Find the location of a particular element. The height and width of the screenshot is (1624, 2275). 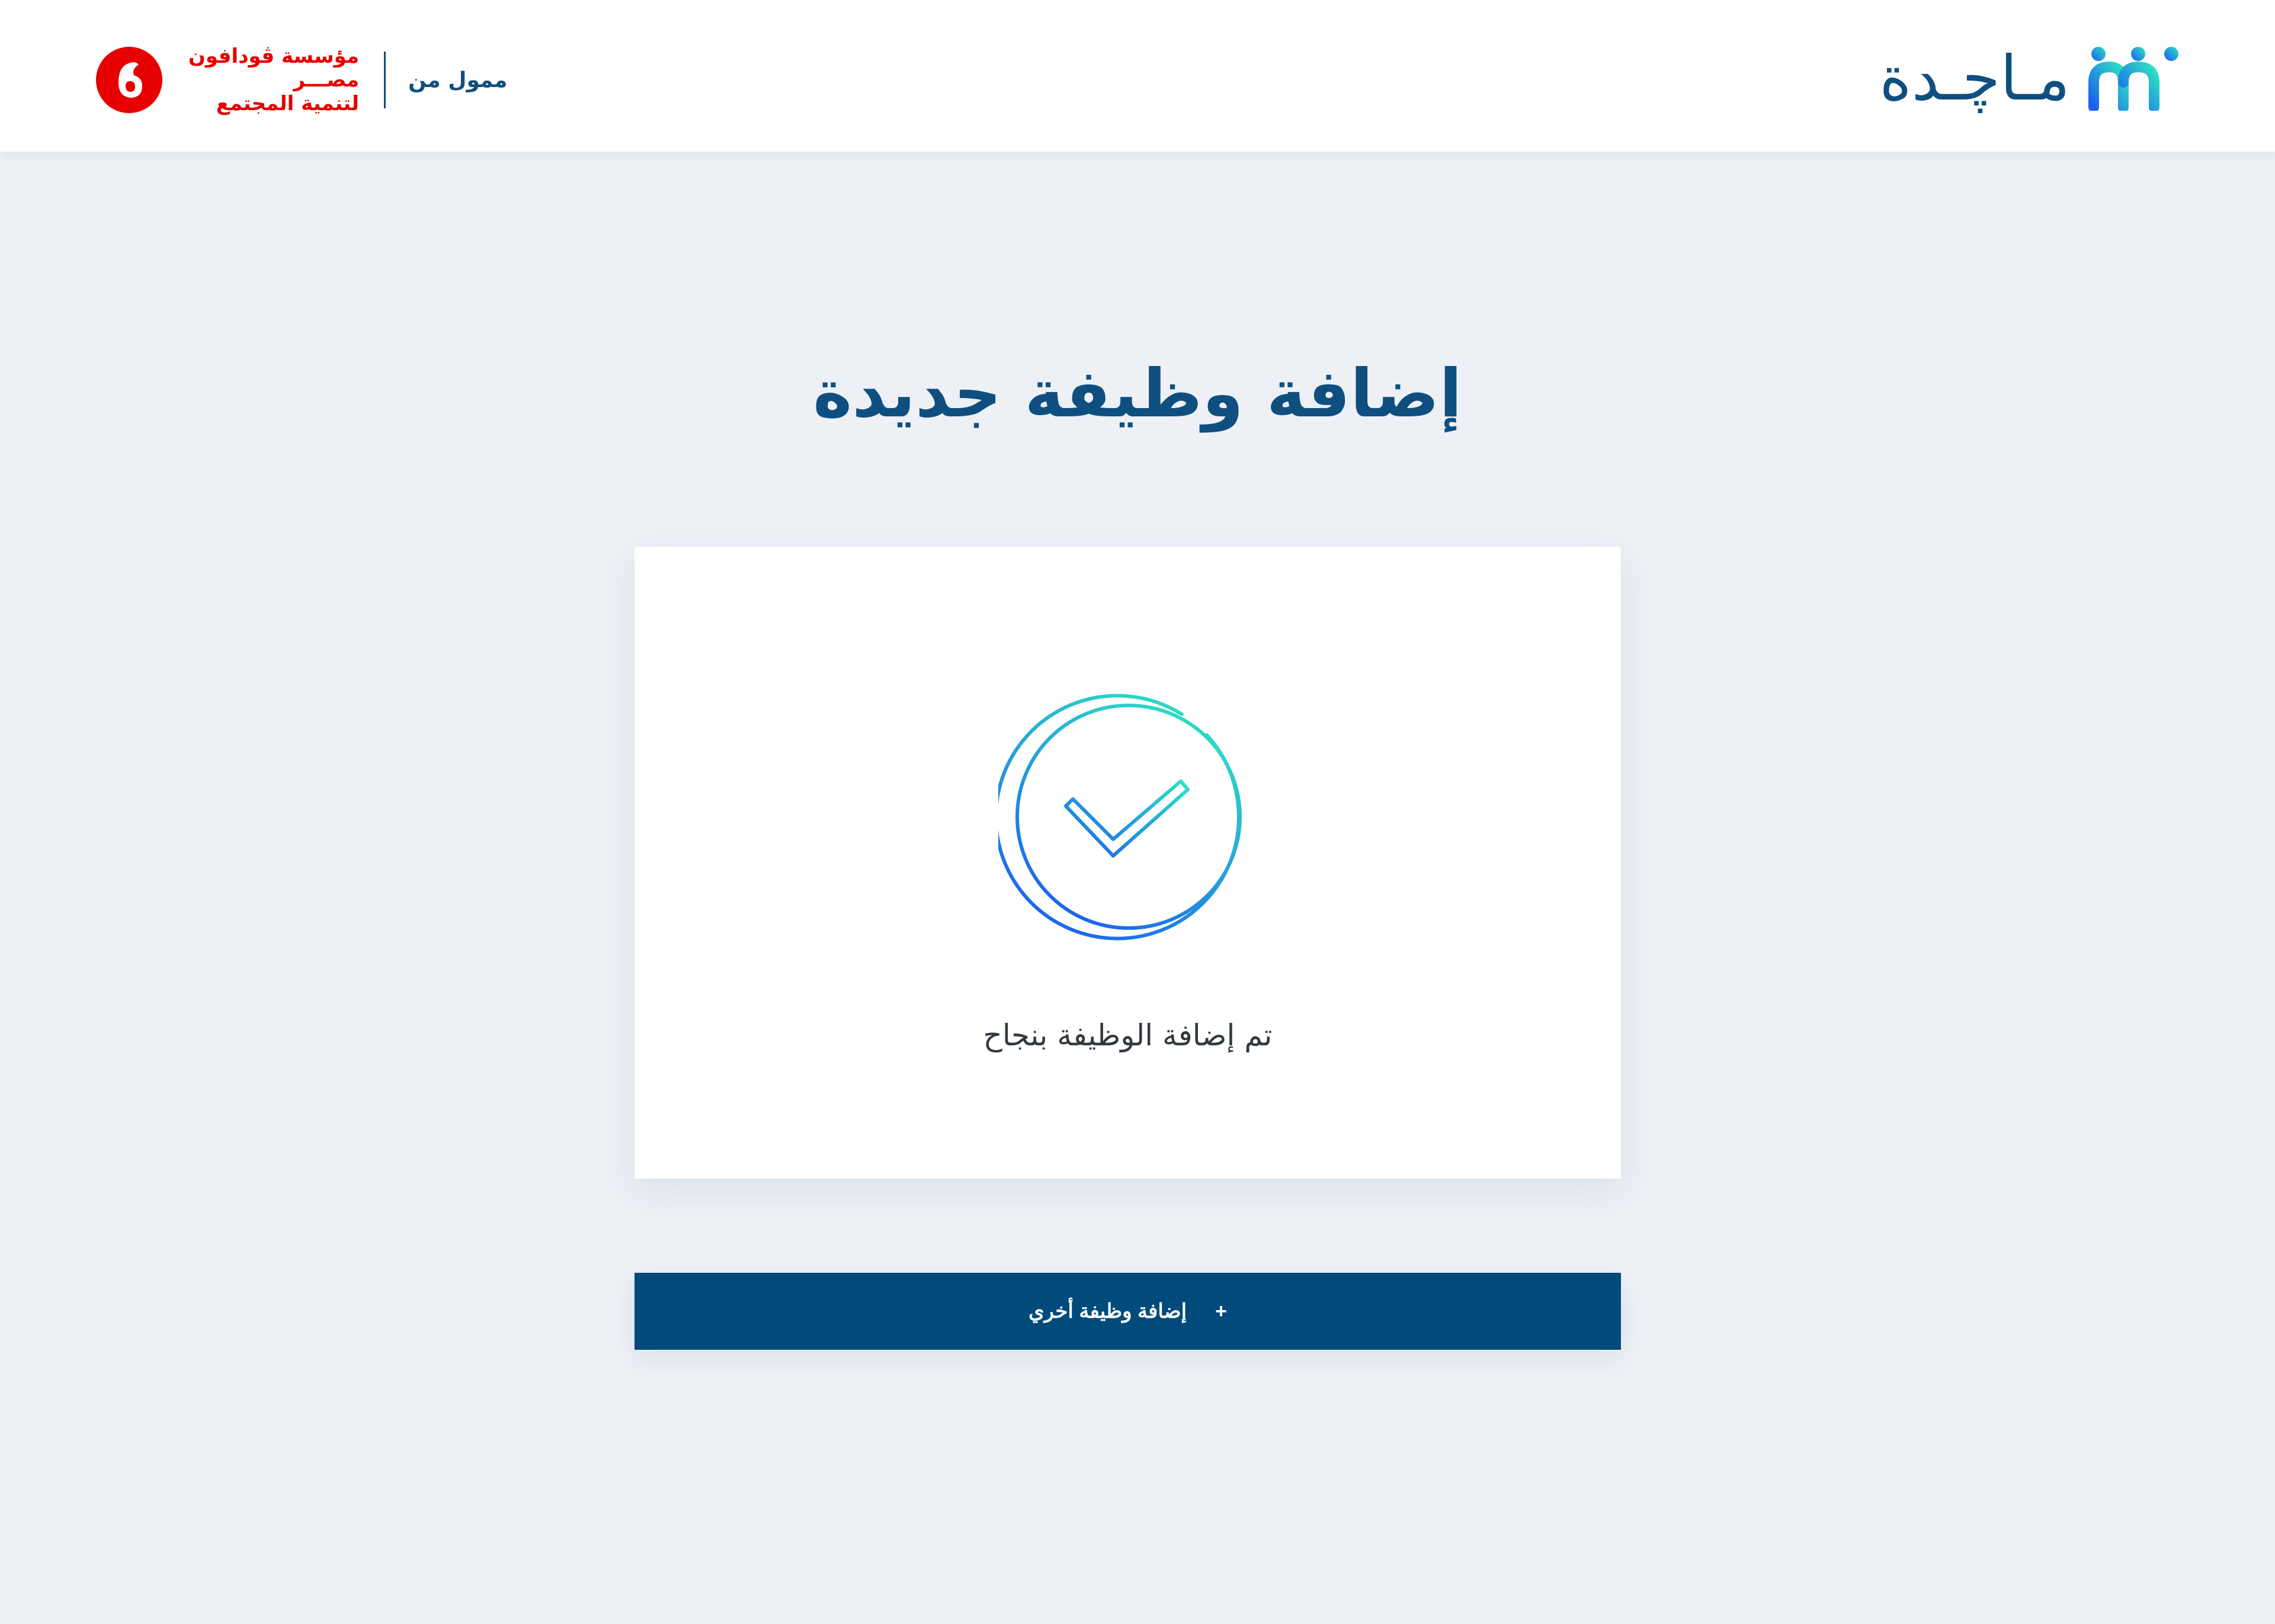

page-title: إضافة وظيفة جديدة is located at coordinates (1137, 393).